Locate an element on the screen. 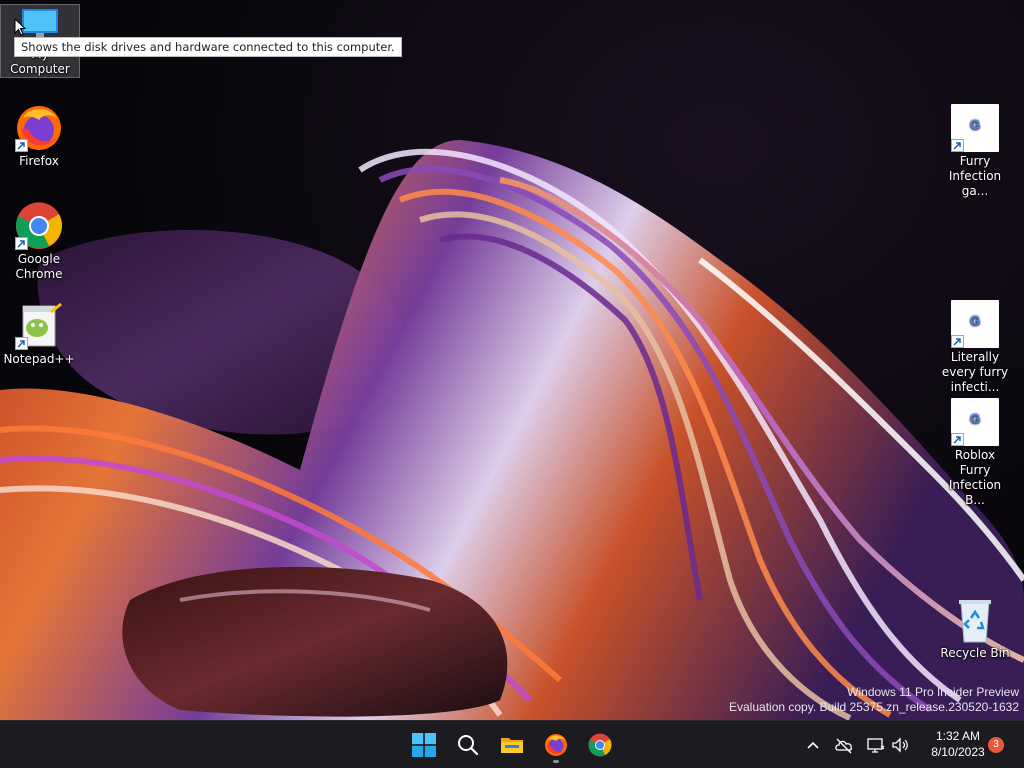  desktop-icon-label: Firefox is located at coordinates (39, 161).